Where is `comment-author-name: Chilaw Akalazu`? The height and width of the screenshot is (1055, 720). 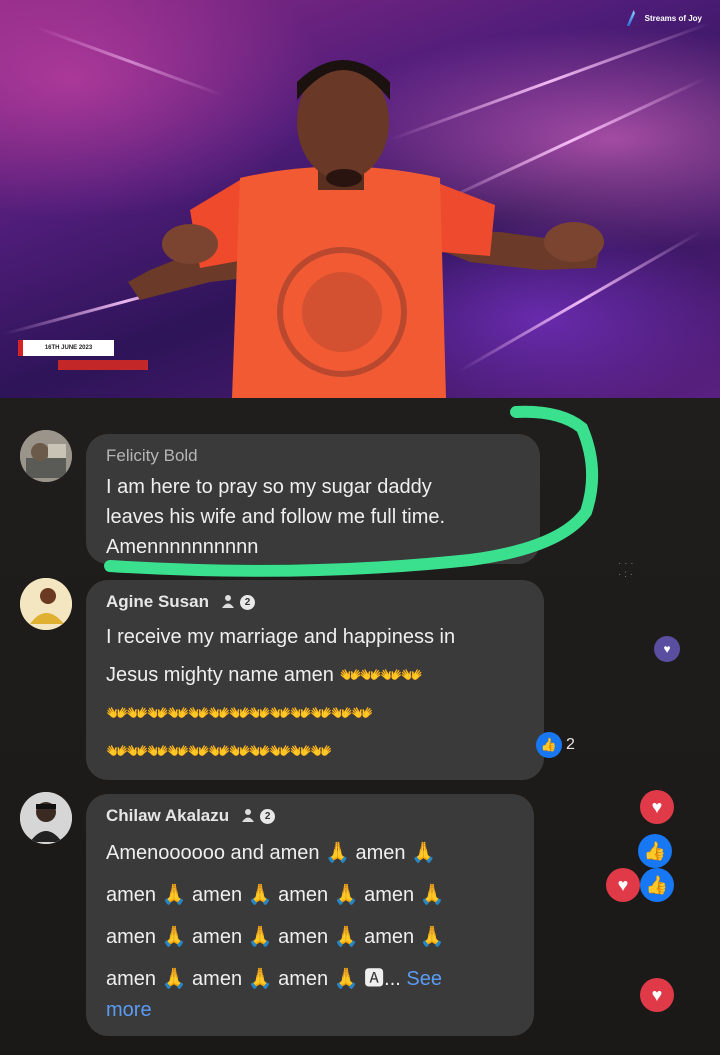
comment-author-name: Chilaw Akalazu is located at coordinates (167, 816).